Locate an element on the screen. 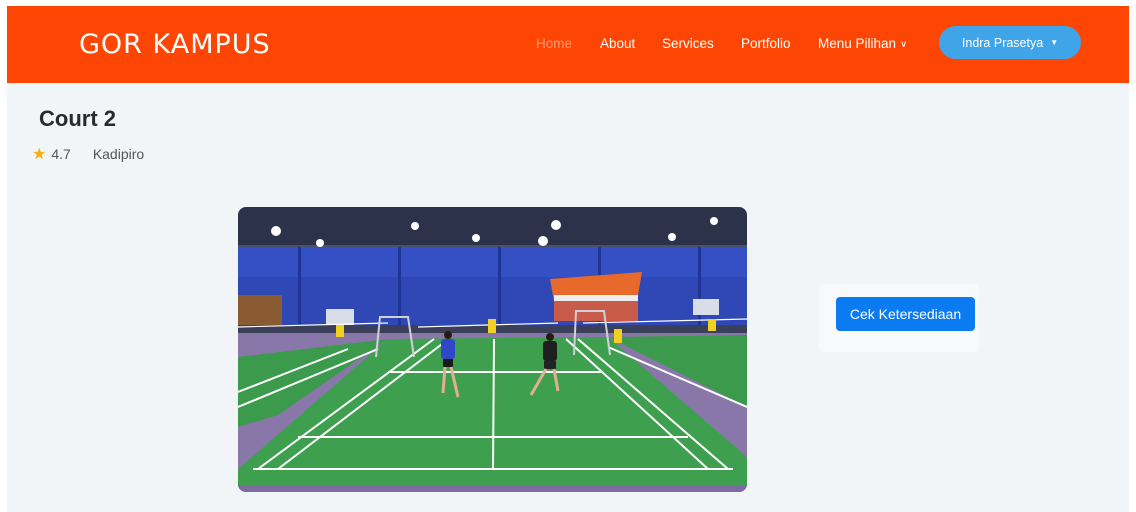 This screenshot has width=1136, height=512. star-icon: ★ is located at coordinates (39, 154).